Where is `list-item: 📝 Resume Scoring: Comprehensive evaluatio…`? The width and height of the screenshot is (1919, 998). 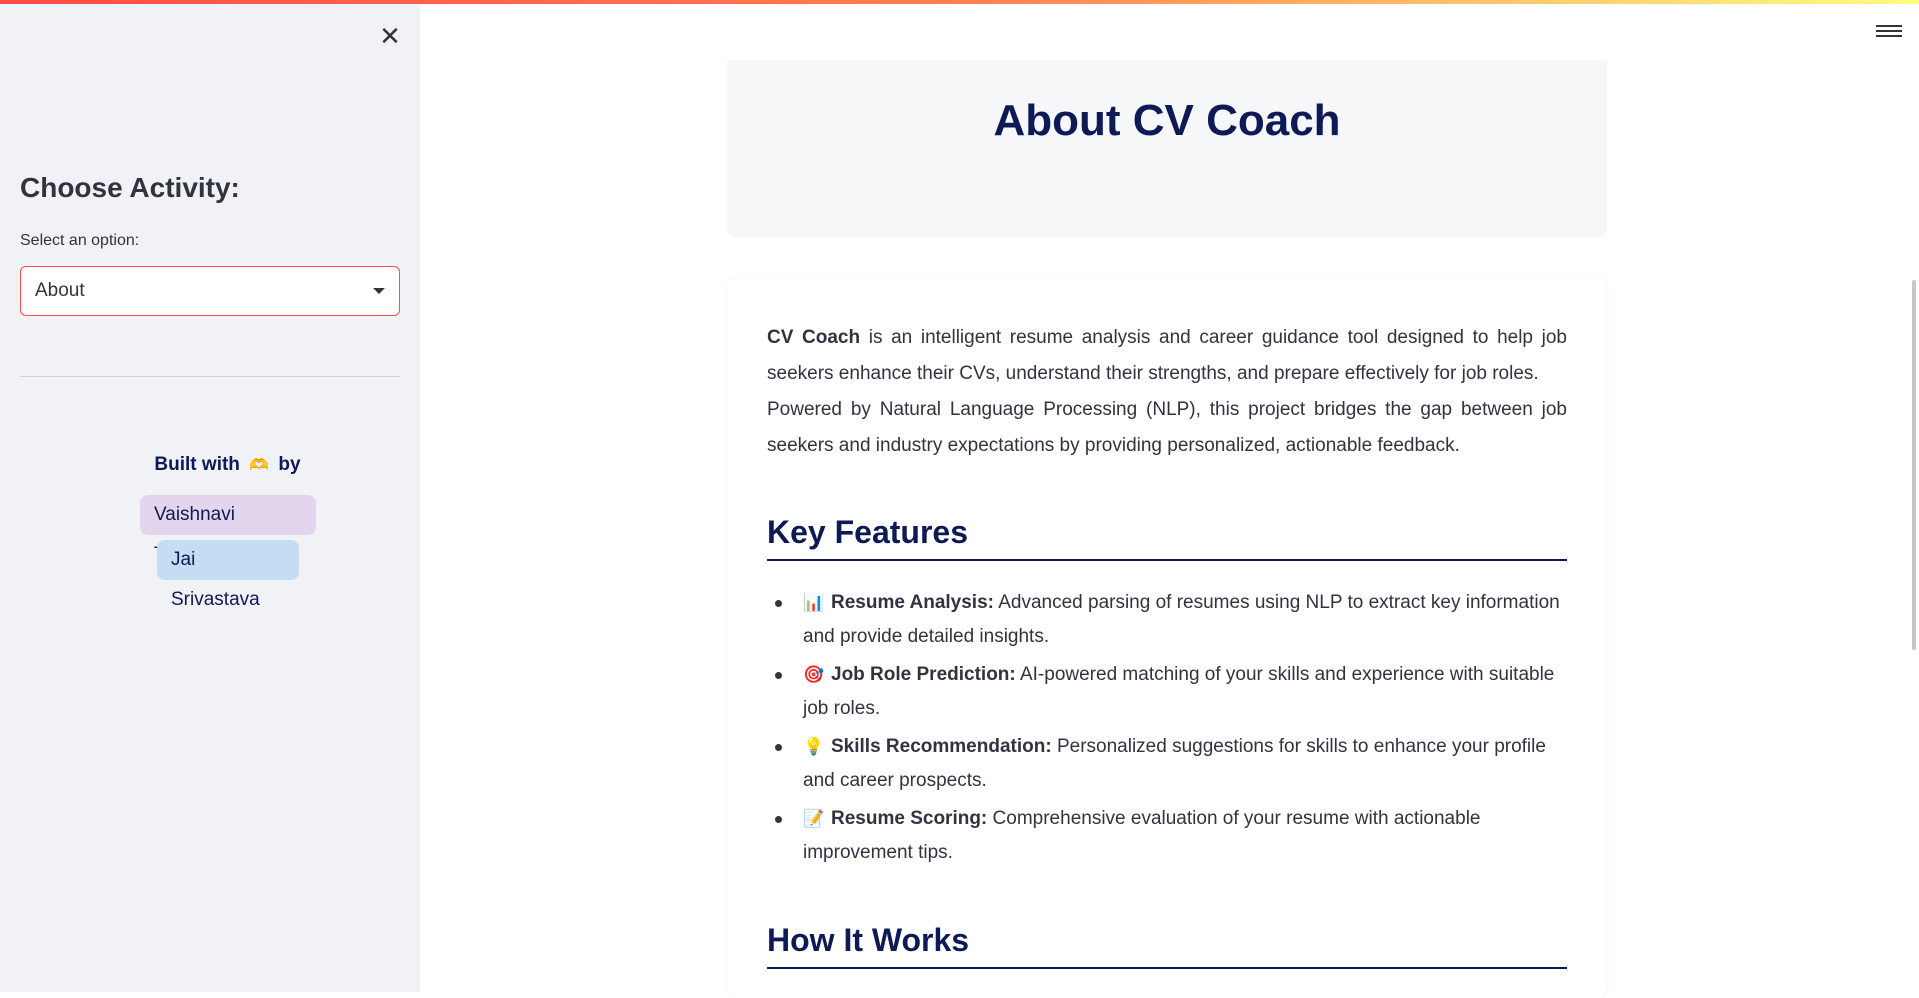
list-item: 📝 Resume Scoring: Comprehensive evaluatio… is located at coordinates (1167, 836).